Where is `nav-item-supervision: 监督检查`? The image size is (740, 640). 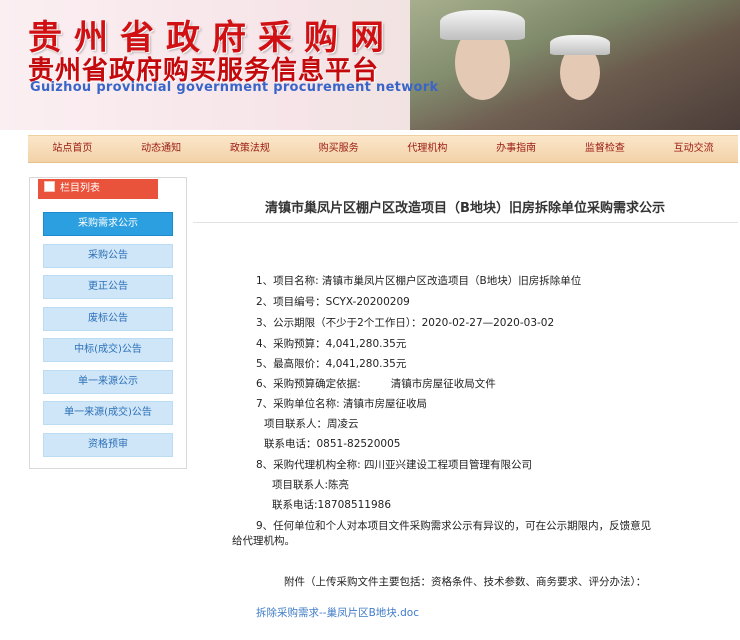
nav-item-supervision: 监督检查 is located at coordinates (605, 149).